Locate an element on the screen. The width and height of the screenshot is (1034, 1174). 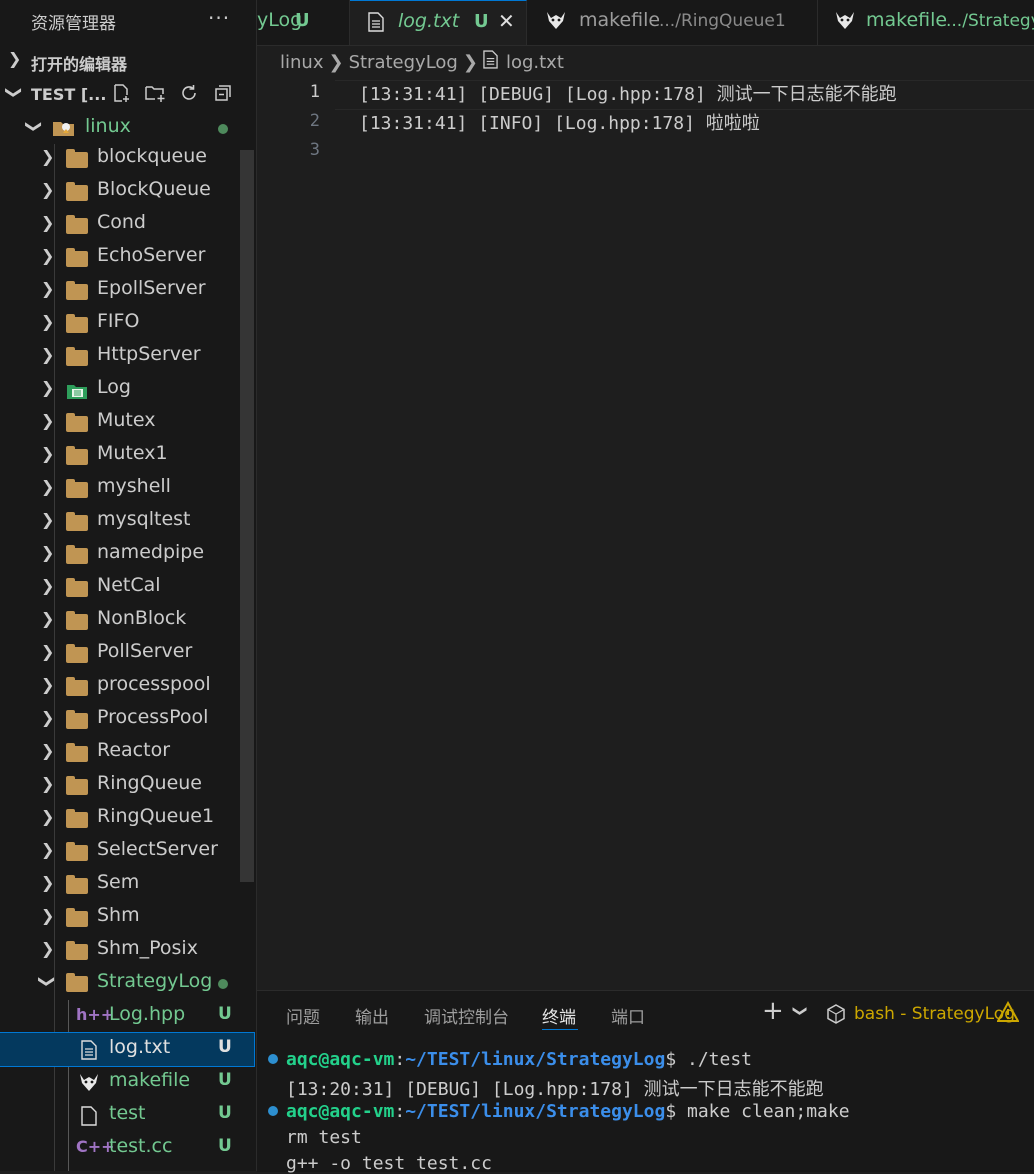
open-editors-section: ❯ 打开的编辑器 is located at coordinates (128, 61).